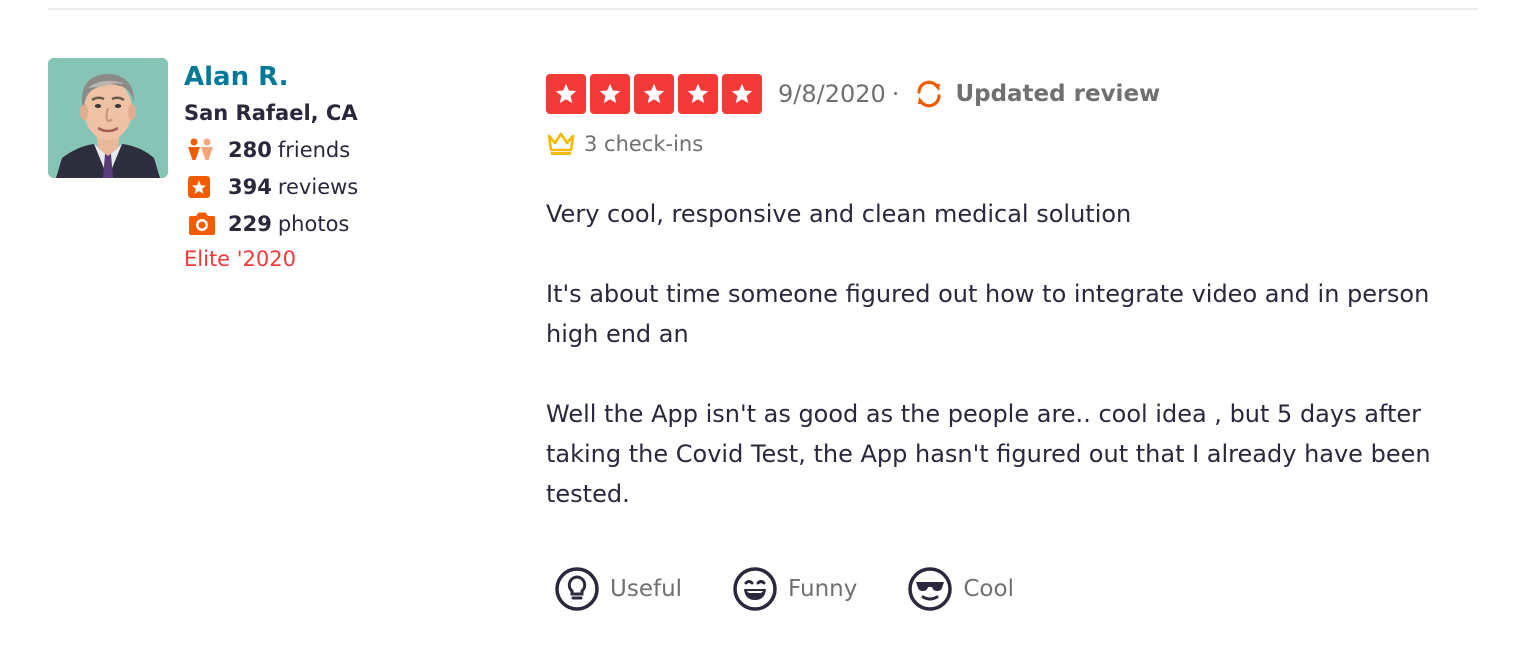 This screenshot has height=668, width=1536. I want to click on review-meta: 9/8/2020 · Updated review, so click(996, 94).